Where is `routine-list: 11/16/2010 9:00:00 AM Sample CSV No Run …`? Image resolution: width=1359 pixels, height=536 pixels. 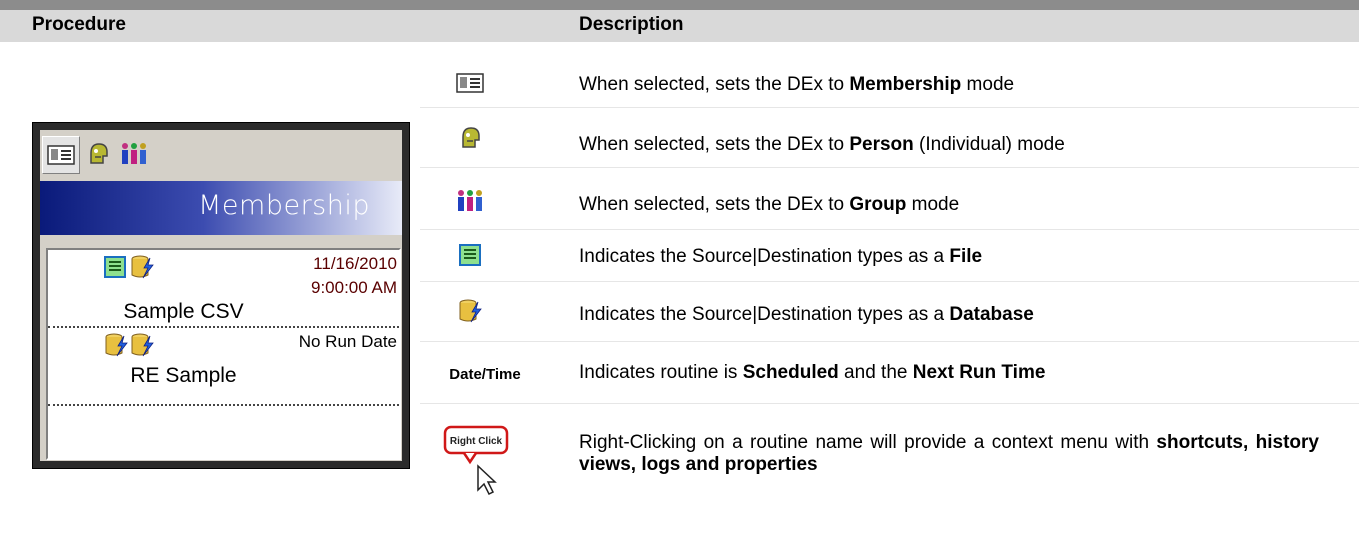 routine-list: 11/16/2010 9:00:00 AM Sample CSV No Run … is located at coordinates (223, 354).